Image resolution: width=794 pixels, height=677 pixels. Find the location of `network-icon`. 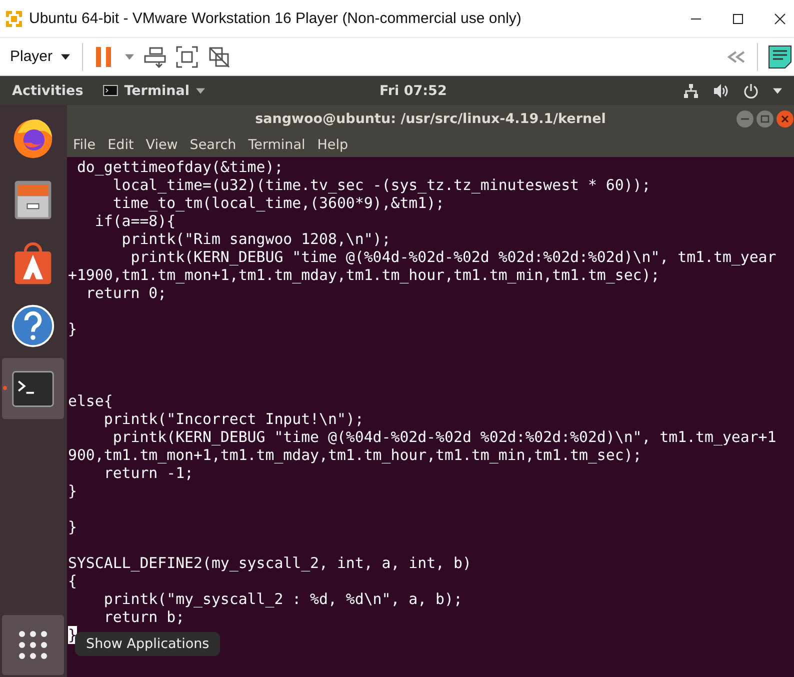

network-icon is located at coordinates (691, 90).